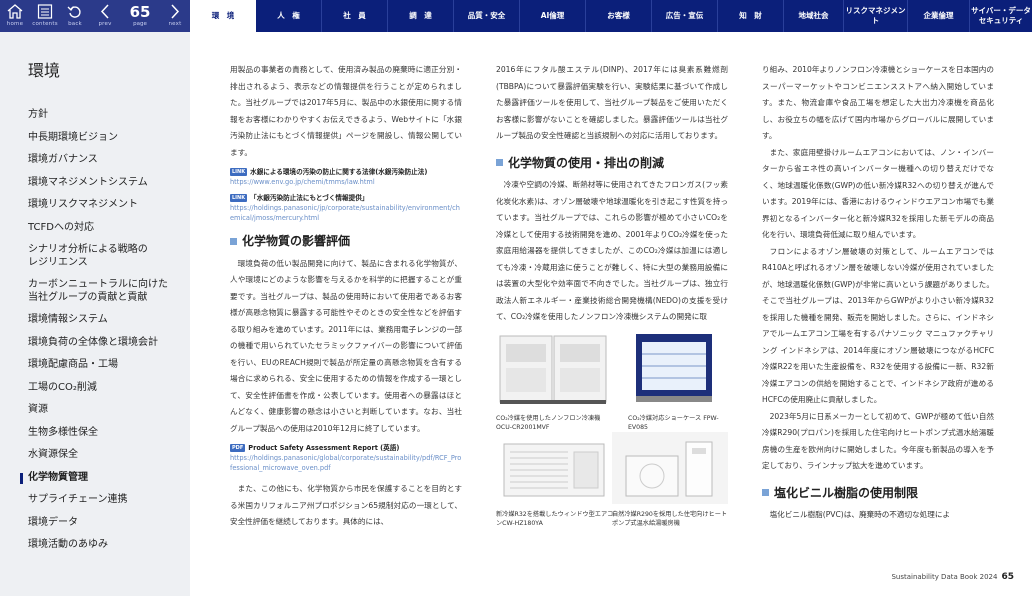 This screenshot has width=1032, height=596. What do you see at coordinates (95, 545) in the screenshot?
I see `sidebar-item-history: 環境活動のあゆみ` at bounding box center [95, 545].